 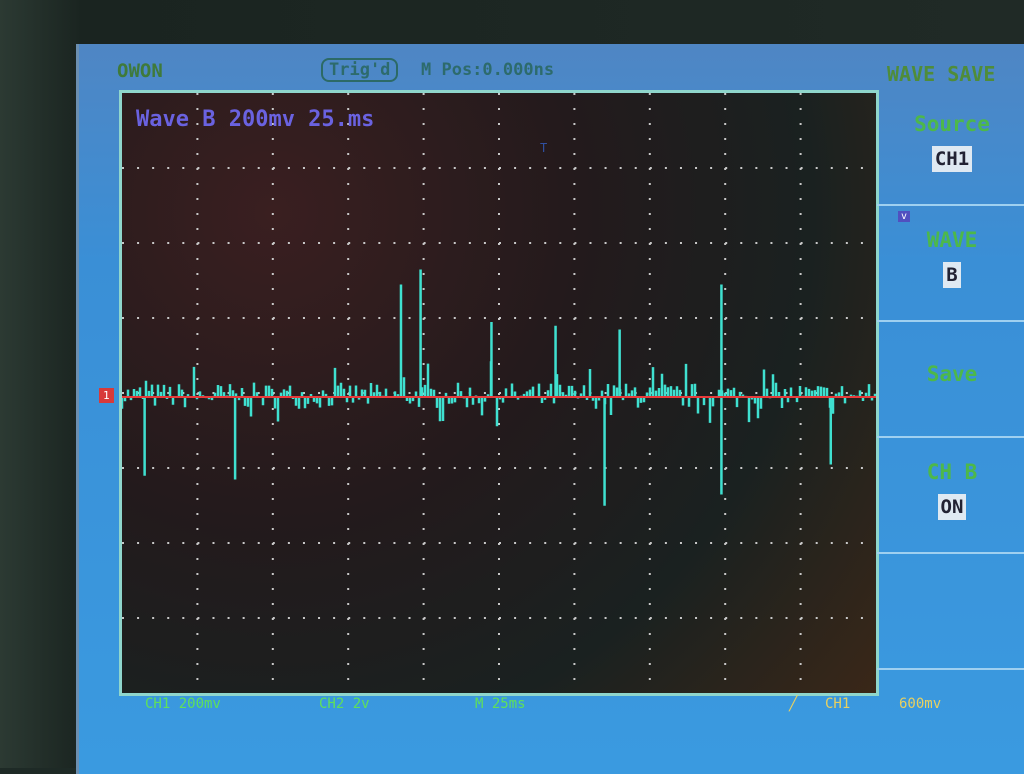 I want to click on menu-wave: WAVE B, so click(x=950, y=264).